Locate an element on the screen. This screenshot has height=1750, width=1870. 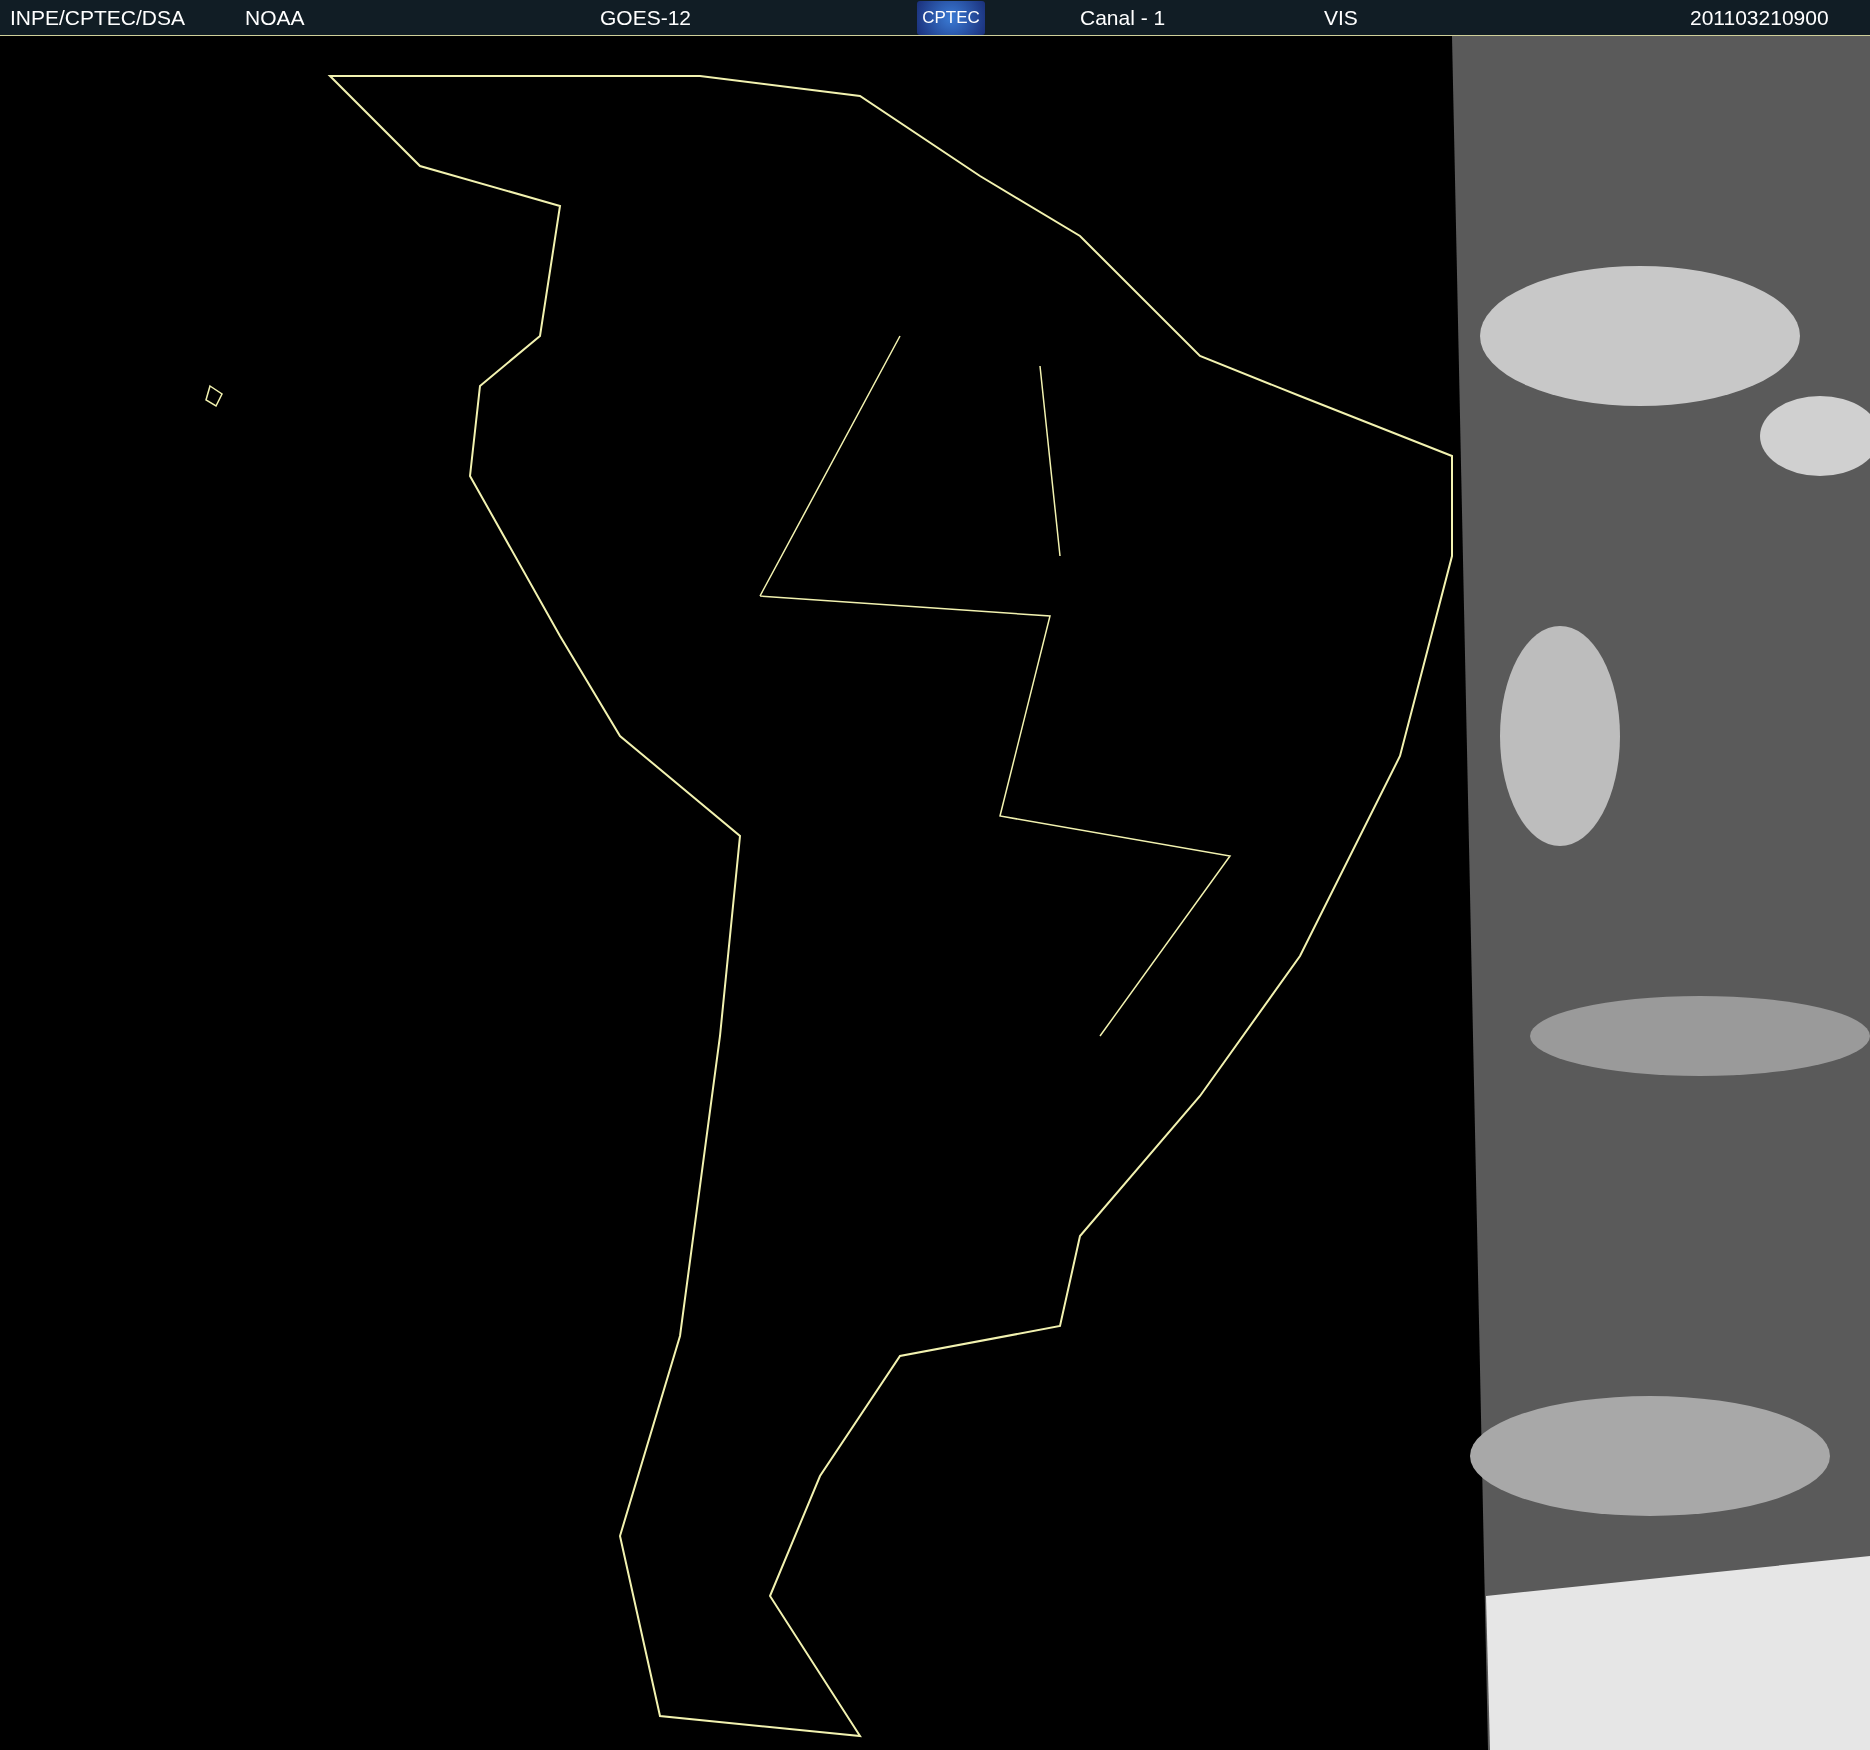
header-label: GOES-12 is located at coordinates (646, 17).